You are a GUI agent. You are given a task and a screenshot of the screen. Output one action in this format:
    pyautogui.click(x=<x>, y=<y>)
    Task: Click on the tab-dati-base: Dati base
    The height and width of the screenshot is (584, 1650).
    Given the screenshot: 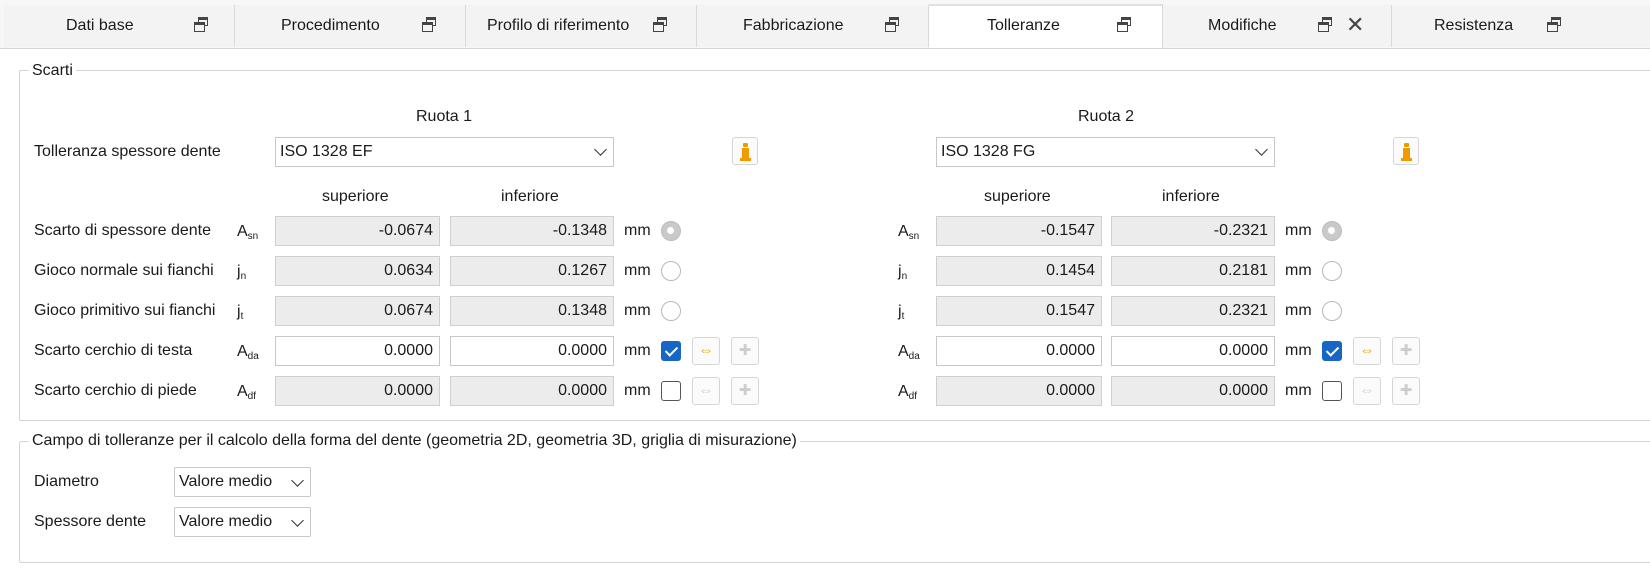 What is the action you would take?
    pyautogui.click(x=119, y=26)
    